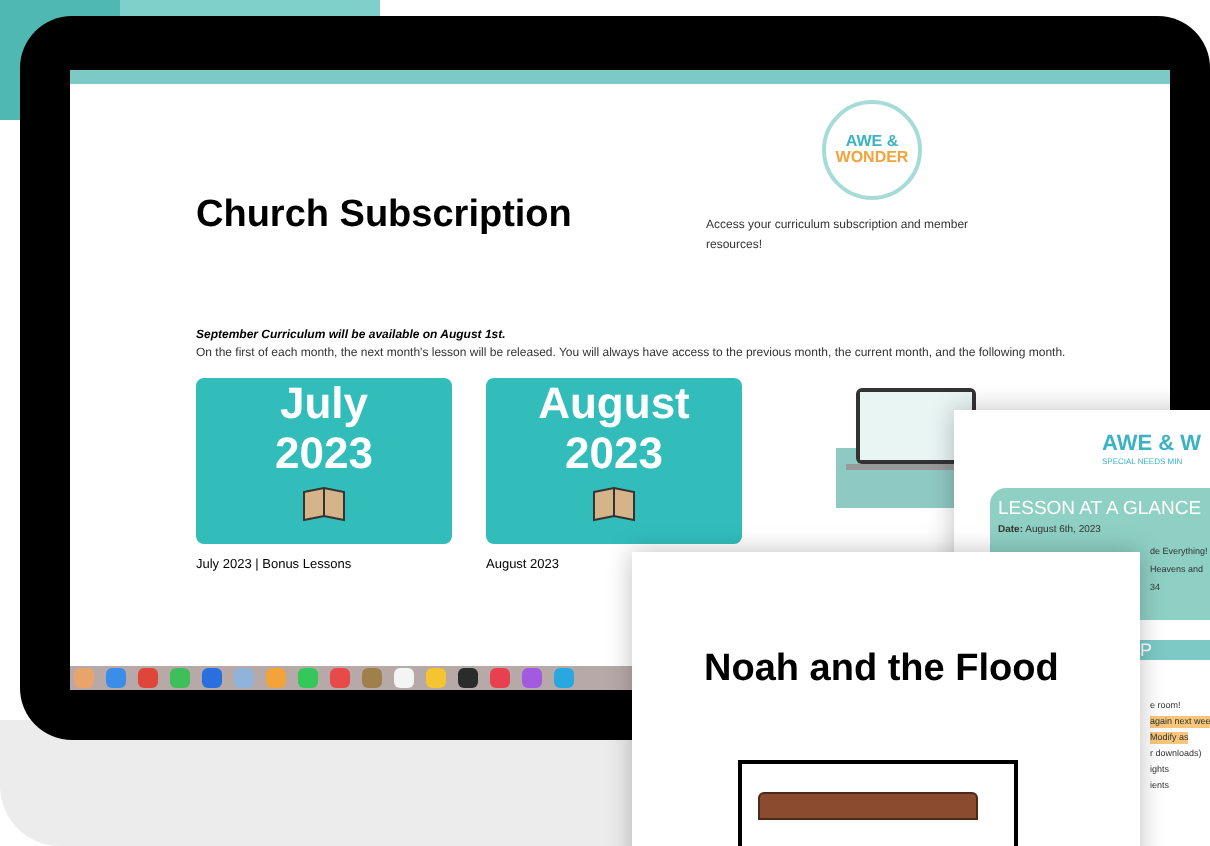 The width and height of the screenshot is (1210, 846). What do you see at coordinates (872, 158) in the screenshot?
I see `logo-text: WONDER` at bounding box center [872, 158].